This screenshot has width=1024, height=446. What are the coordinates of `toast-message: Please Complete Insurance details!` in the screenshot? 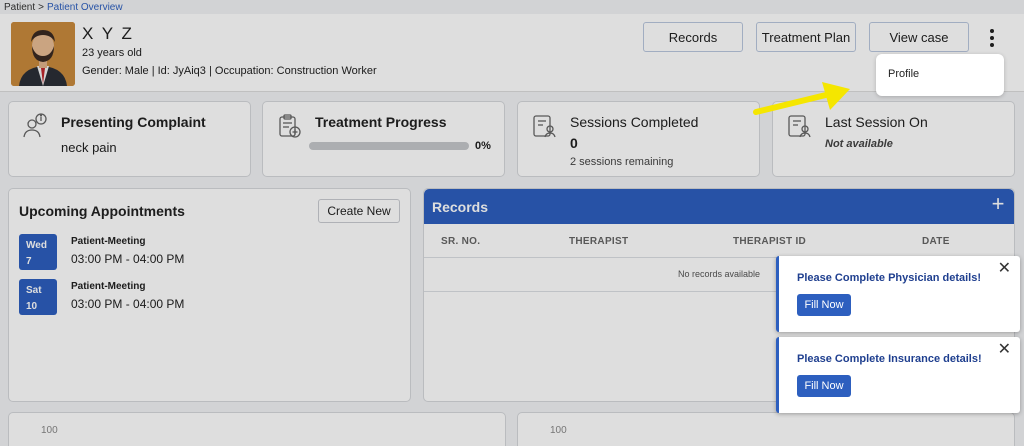 It's located at (889, 359).